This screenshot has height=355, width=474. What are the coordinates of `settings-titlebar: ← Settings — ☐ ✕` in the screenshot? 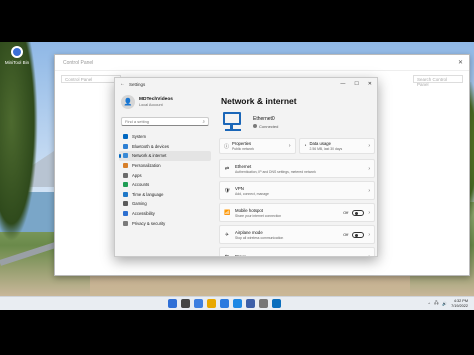 It's located at (246, 84).